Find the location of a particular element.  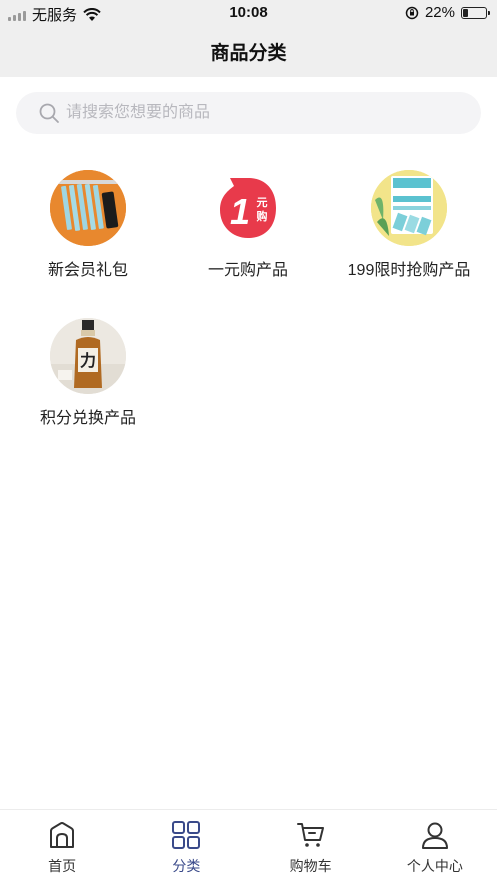

tab-category: 分类 is located at coordinates (186, 846).